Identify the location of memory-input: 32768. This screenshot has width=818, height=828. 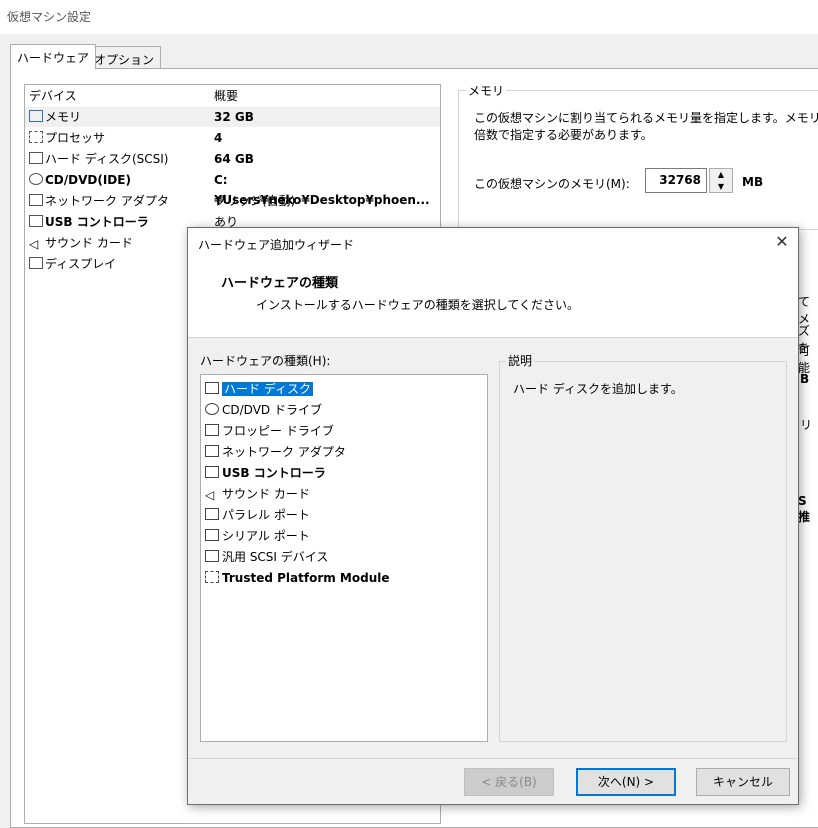
(676, 180).